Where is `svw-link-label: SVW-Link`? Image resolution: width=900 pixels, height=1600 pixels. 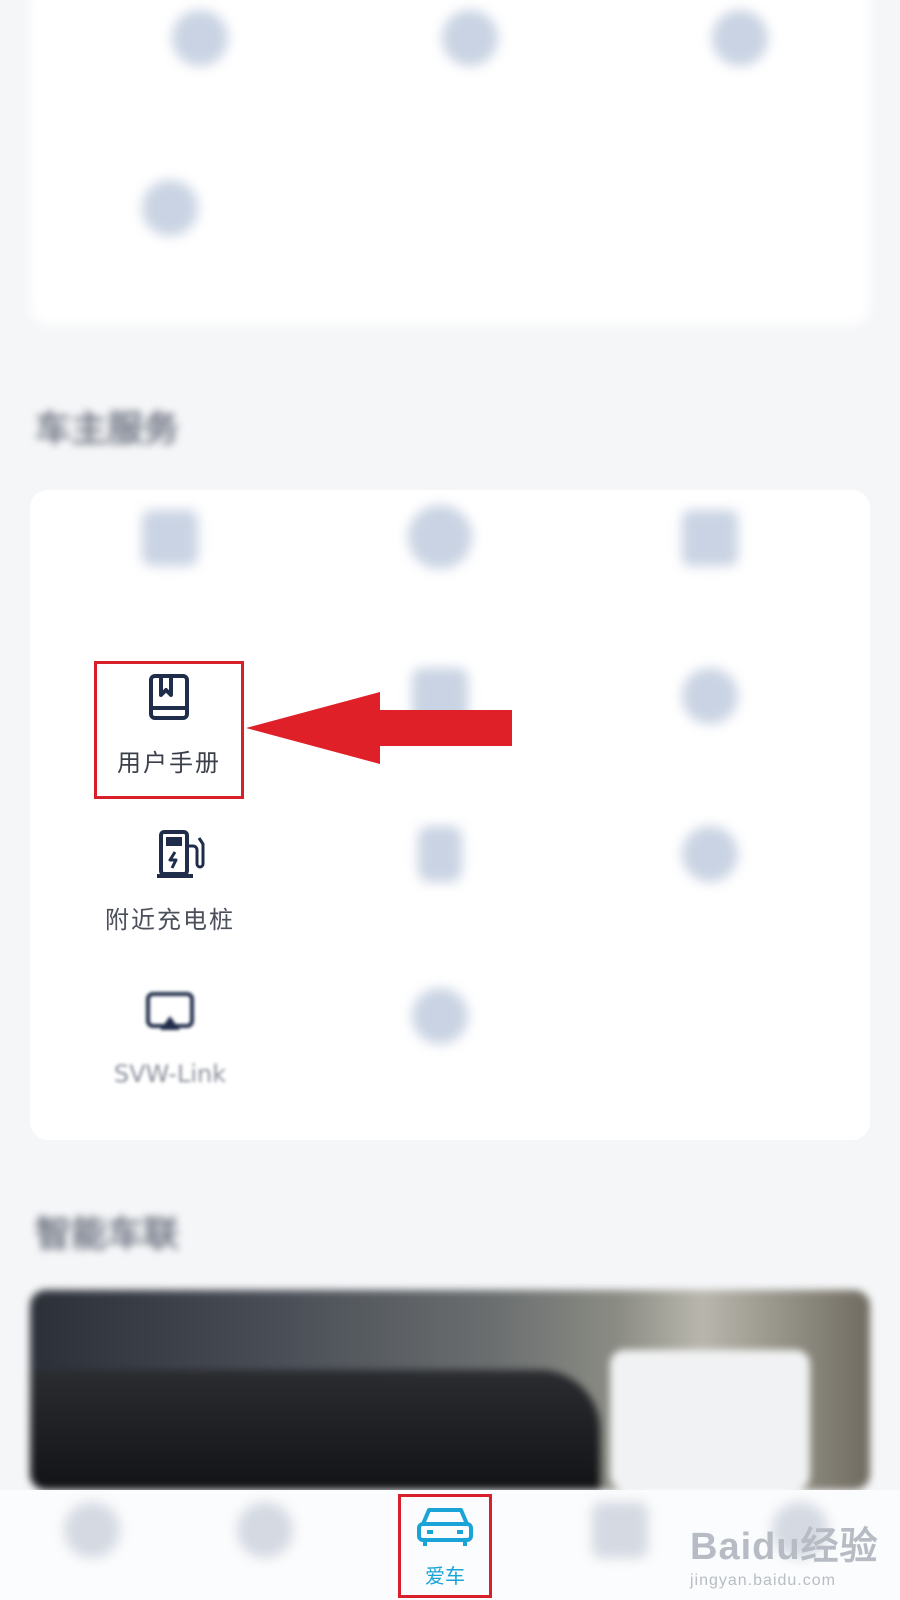 svw-link-label: SVW-Link is located at coordinates (170, 1074).